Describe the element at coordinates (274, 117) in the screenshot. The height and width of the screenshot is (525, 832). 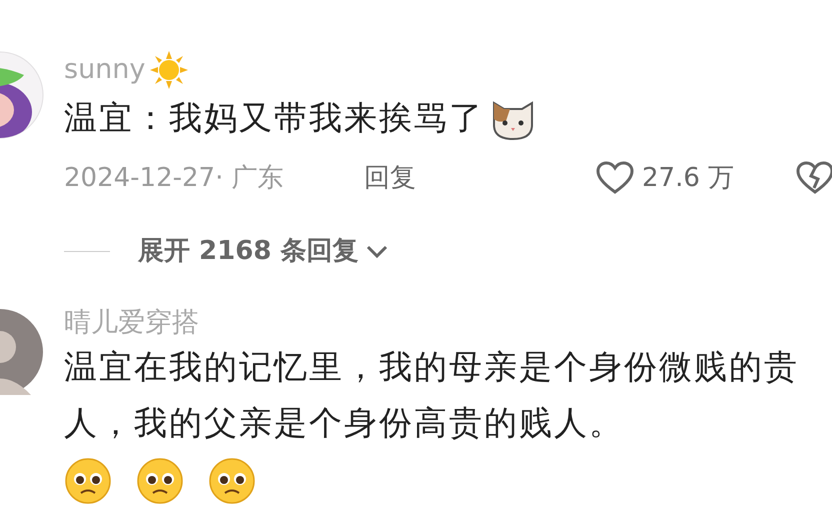
I see `comment-text: 温宜：我妈又带我来挨骂了` at that location.